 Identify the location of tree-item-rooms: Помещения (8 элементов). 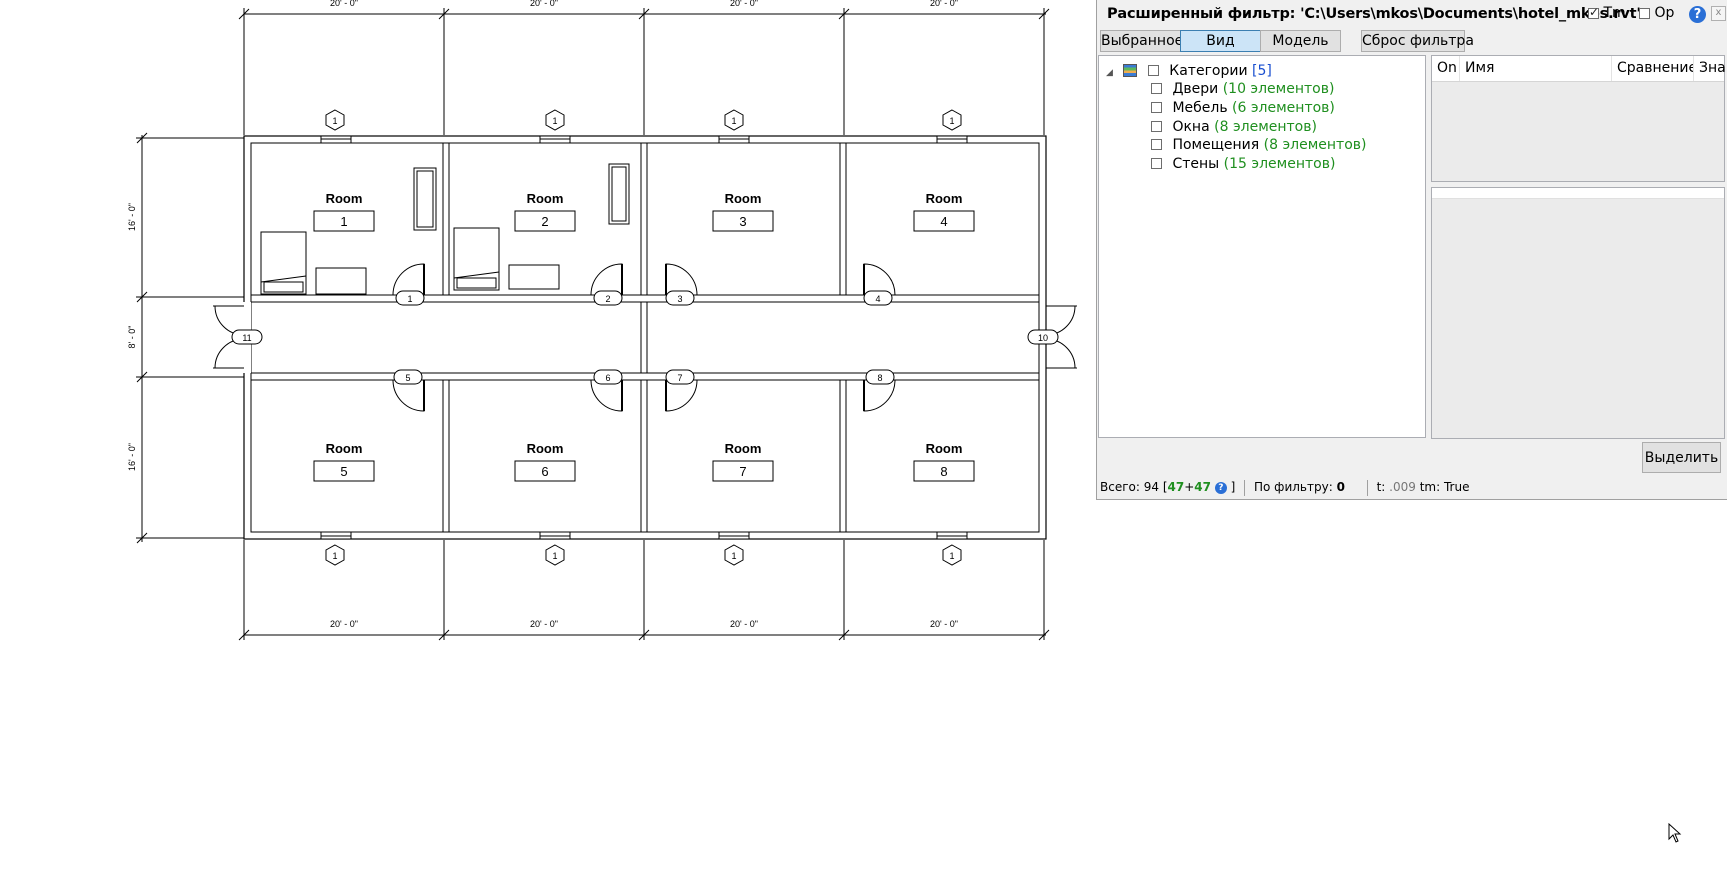
(1258, 145).